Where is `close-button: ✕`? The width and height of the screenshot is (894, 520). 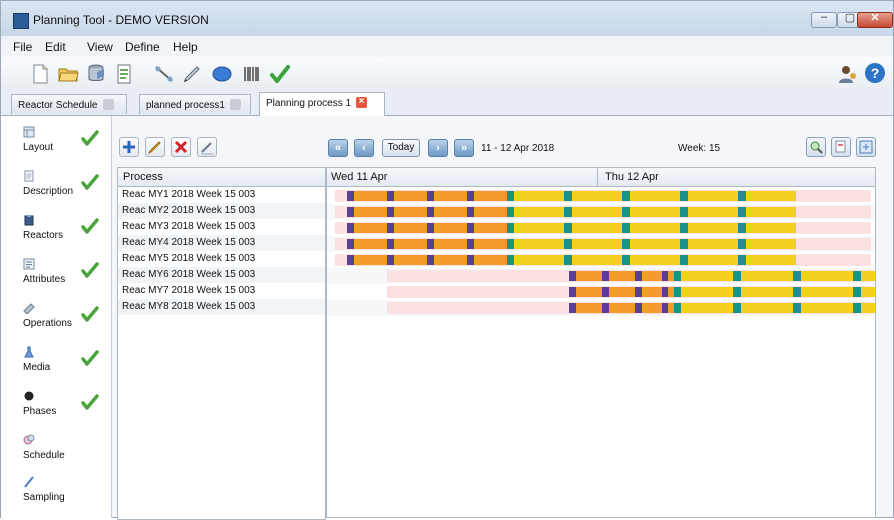
close-button: ✕ is located at coordinates (875, 20).